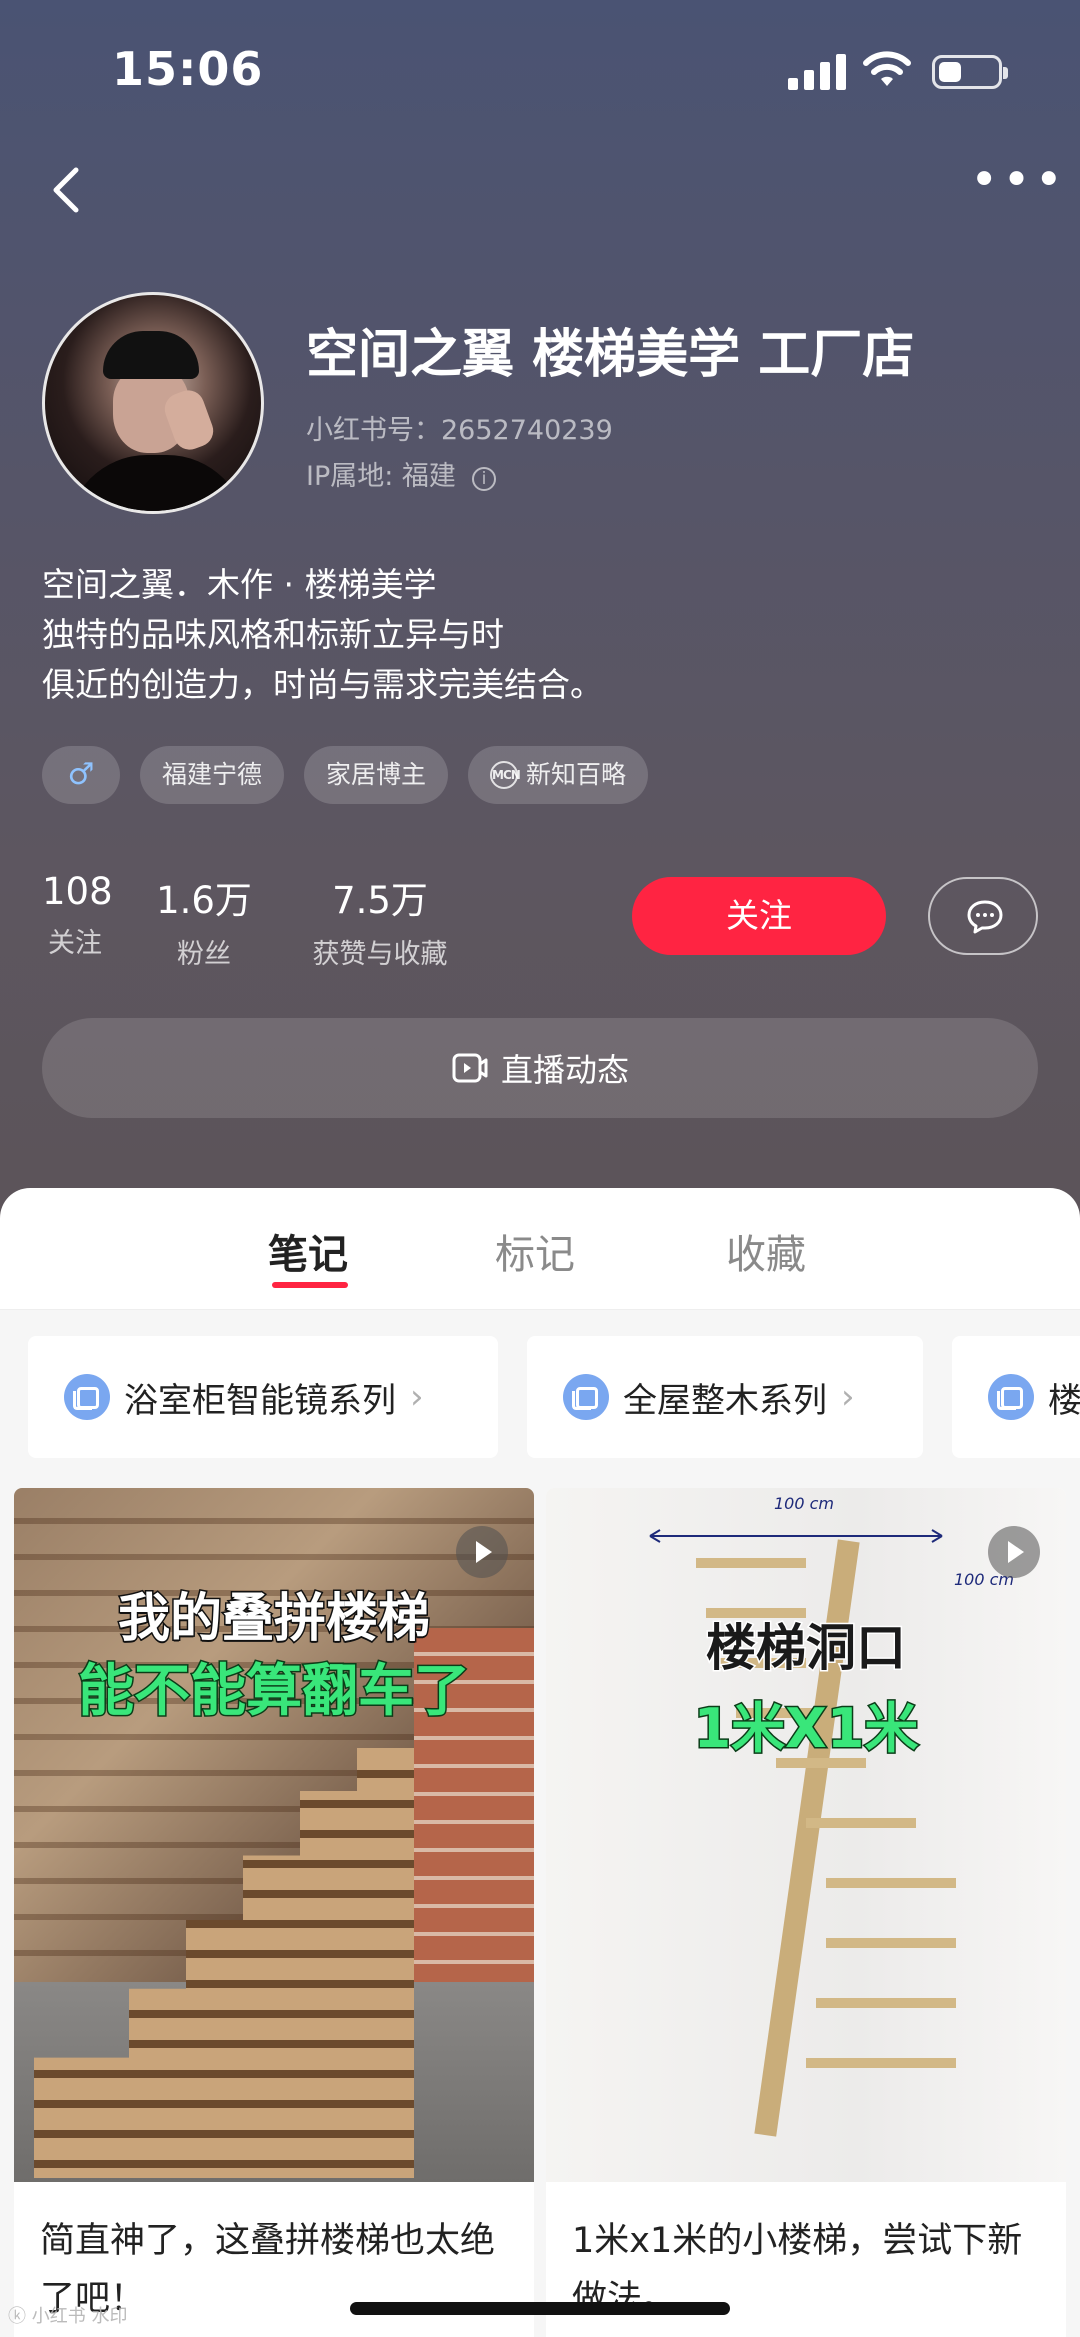 This screenshot has height=2337, width=1080. I want to click on collection-label: 全屋整木系列, so click(725, 1400).